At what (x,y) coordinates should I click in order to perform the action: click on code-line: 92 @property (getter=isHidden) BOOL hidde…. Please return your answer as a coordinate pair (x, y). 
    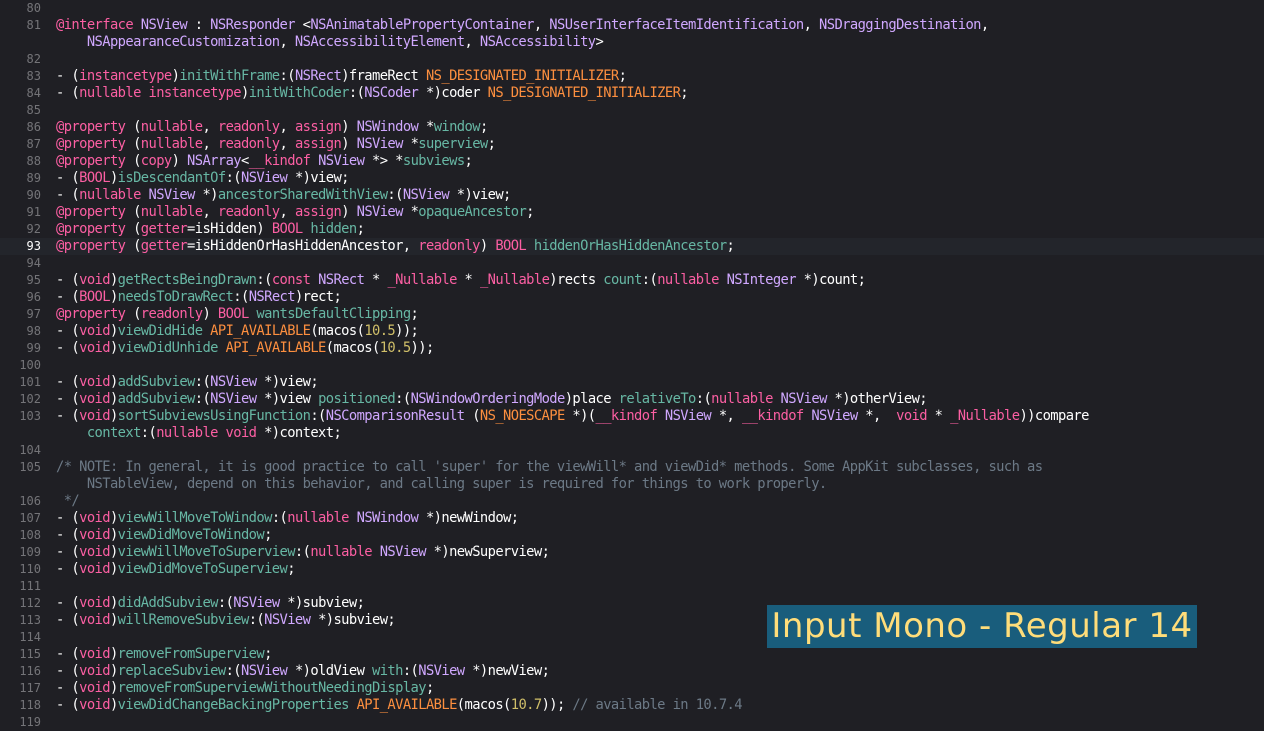
    Looking at the image, I should click on (632, 229).